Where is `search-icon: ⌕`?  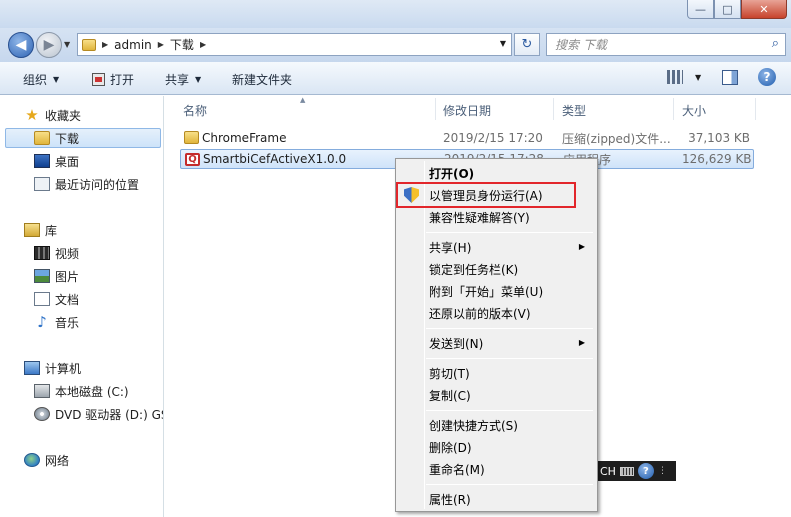
search-icon: ⌕ is located at coordinates (775, 43).